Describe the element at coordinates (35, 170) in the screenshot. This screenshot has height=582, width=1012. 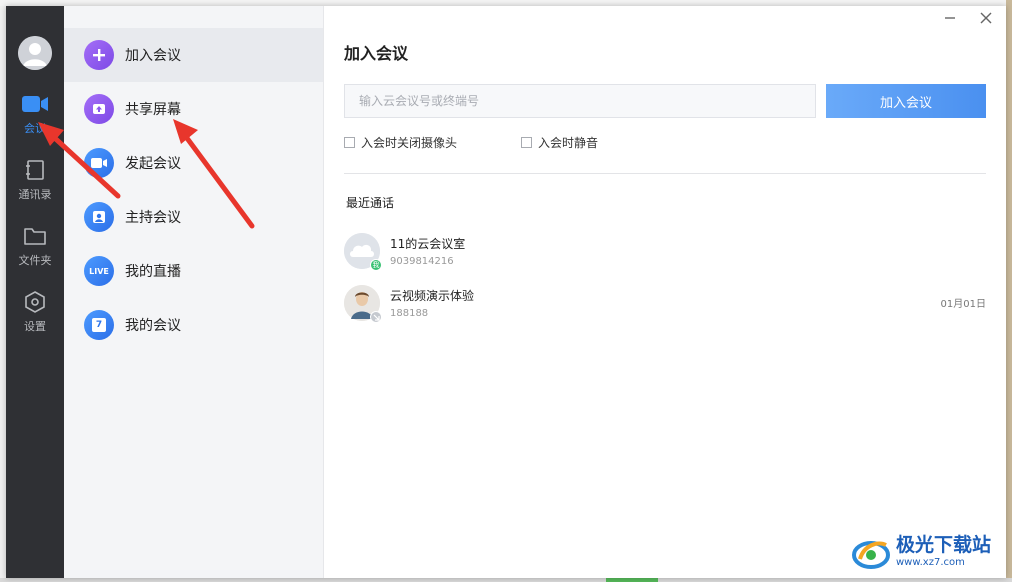
I see `contacts-book-icon` at that location.